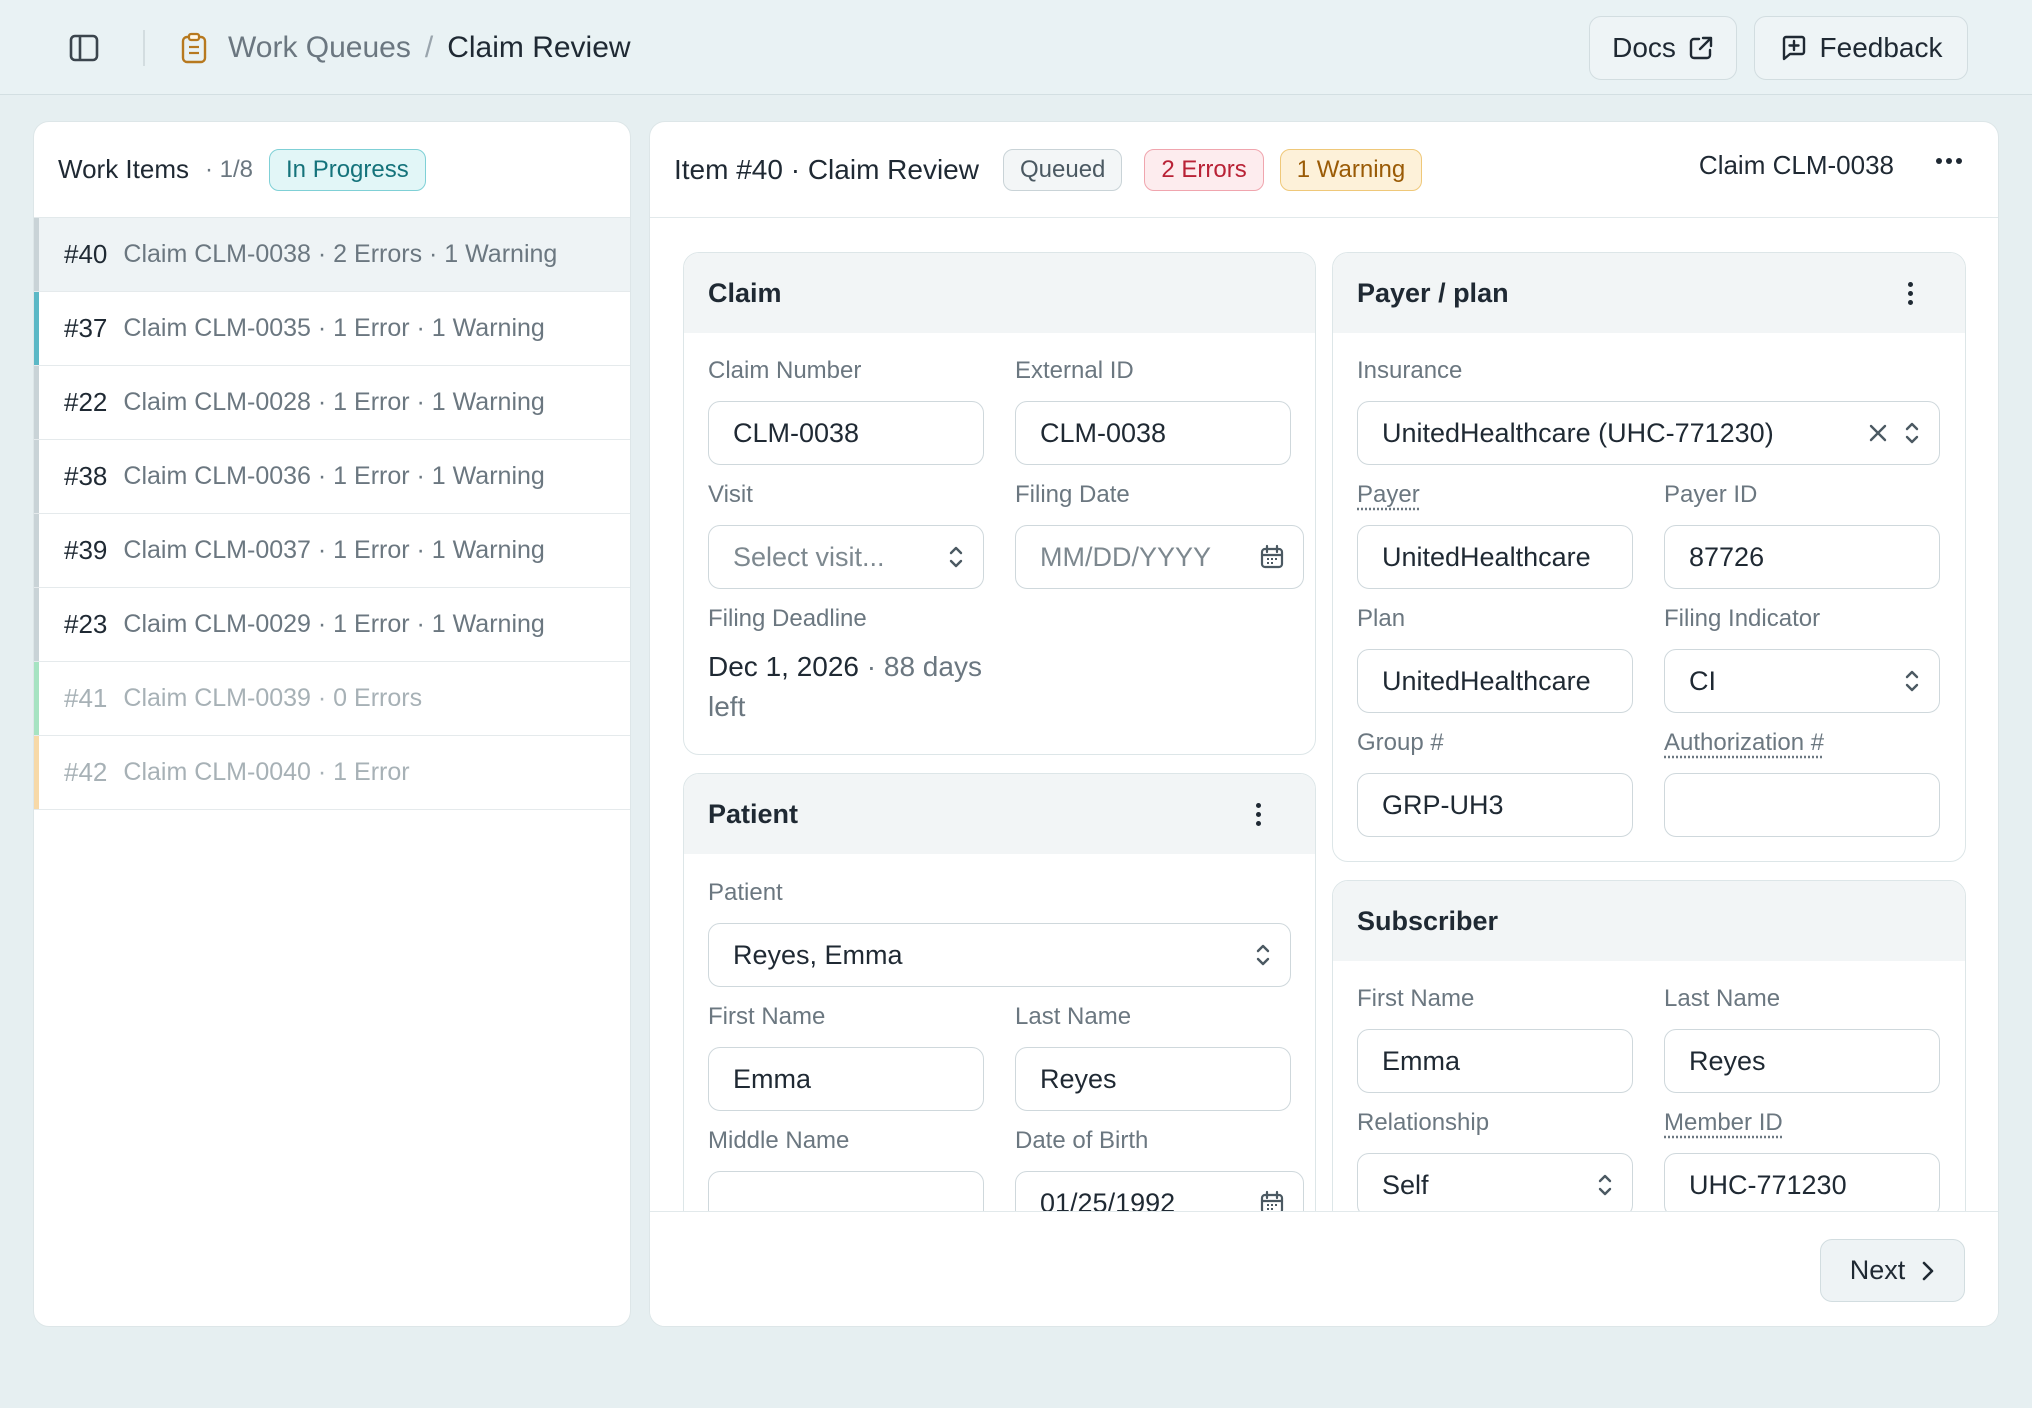 Image resolution: width=2032 pixels, height=1408 pixels. What do you see at coordinates (332, 551) in the screenshot?
I see `work-item: #39 Claim CLM-0037 · 1 Error · 1 Warning` at bounding box center [332, 551].